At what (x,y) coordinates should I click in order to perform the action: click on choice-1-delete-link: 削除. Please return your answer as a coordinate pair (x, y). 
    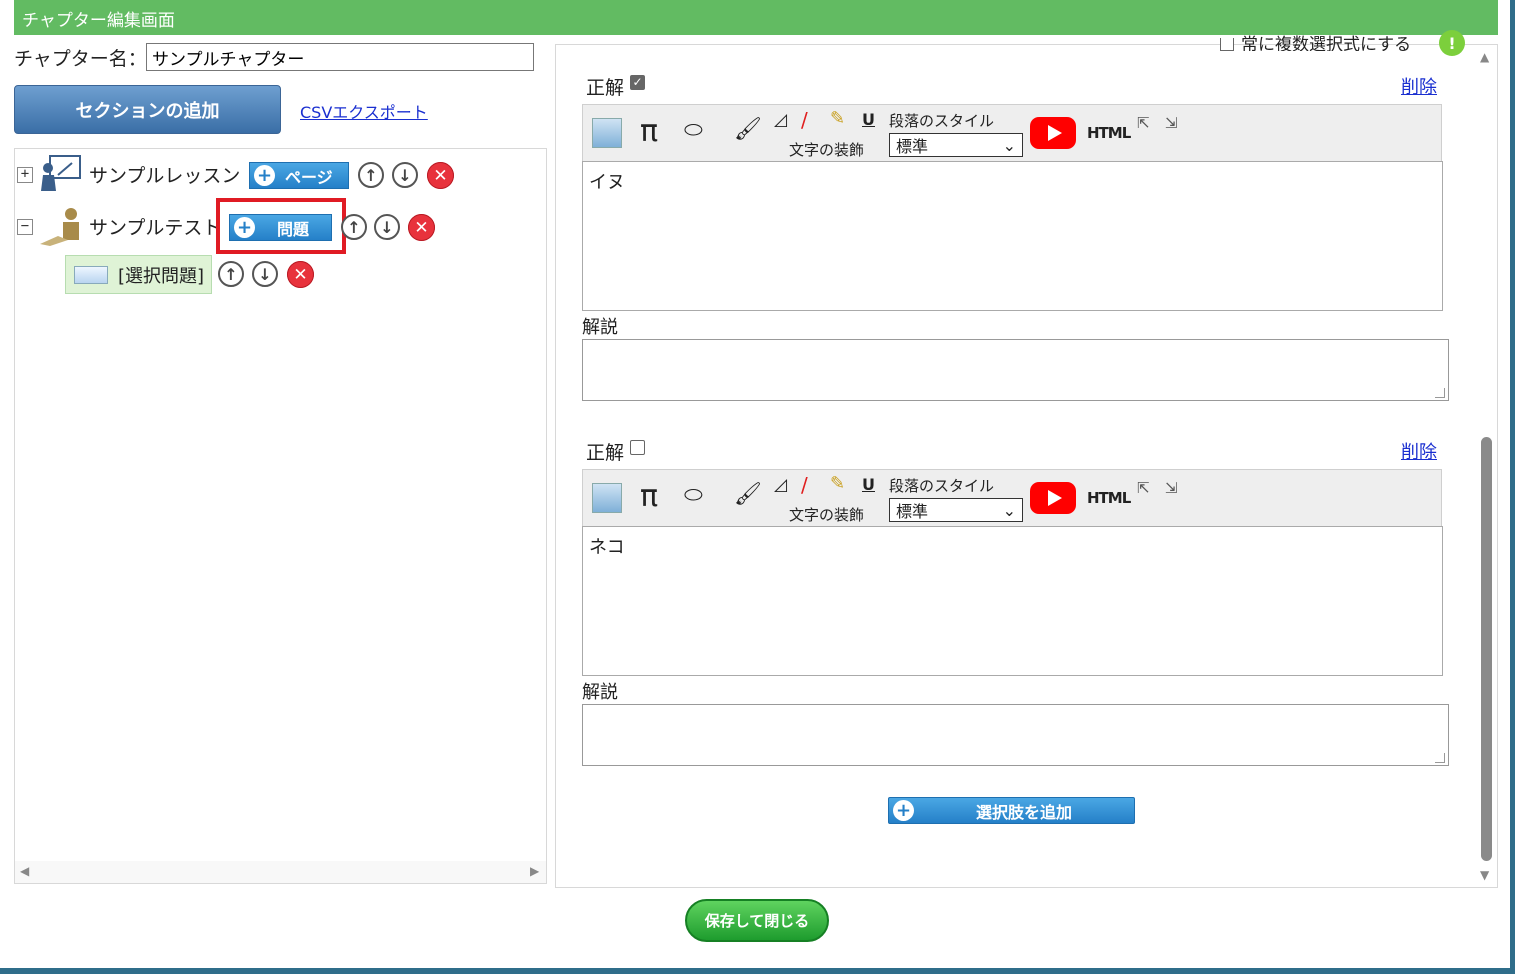
    Looking at the image, I should click on (1419, 86).